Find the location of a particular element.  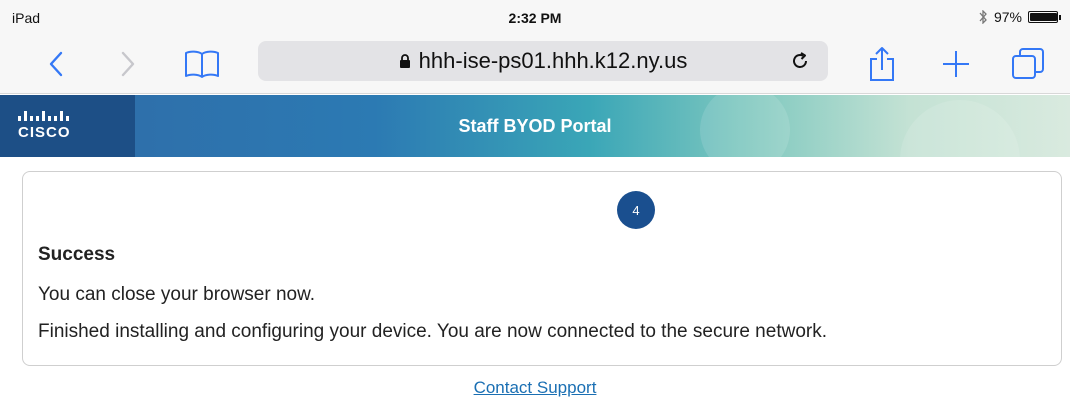

clock: 2:32 PM is located at coordinates (535, 18).